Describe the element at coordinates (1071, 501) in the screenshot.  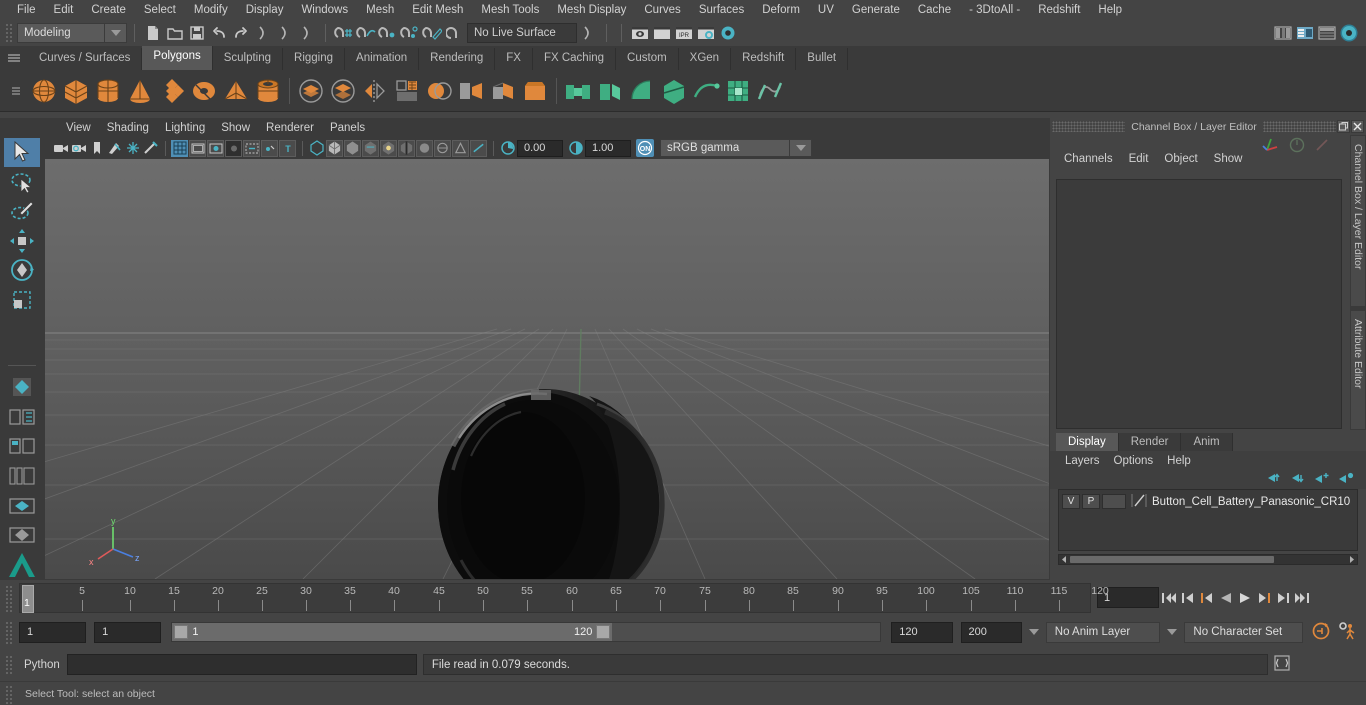
I see `layer-visibility-toggle: V` at that location.